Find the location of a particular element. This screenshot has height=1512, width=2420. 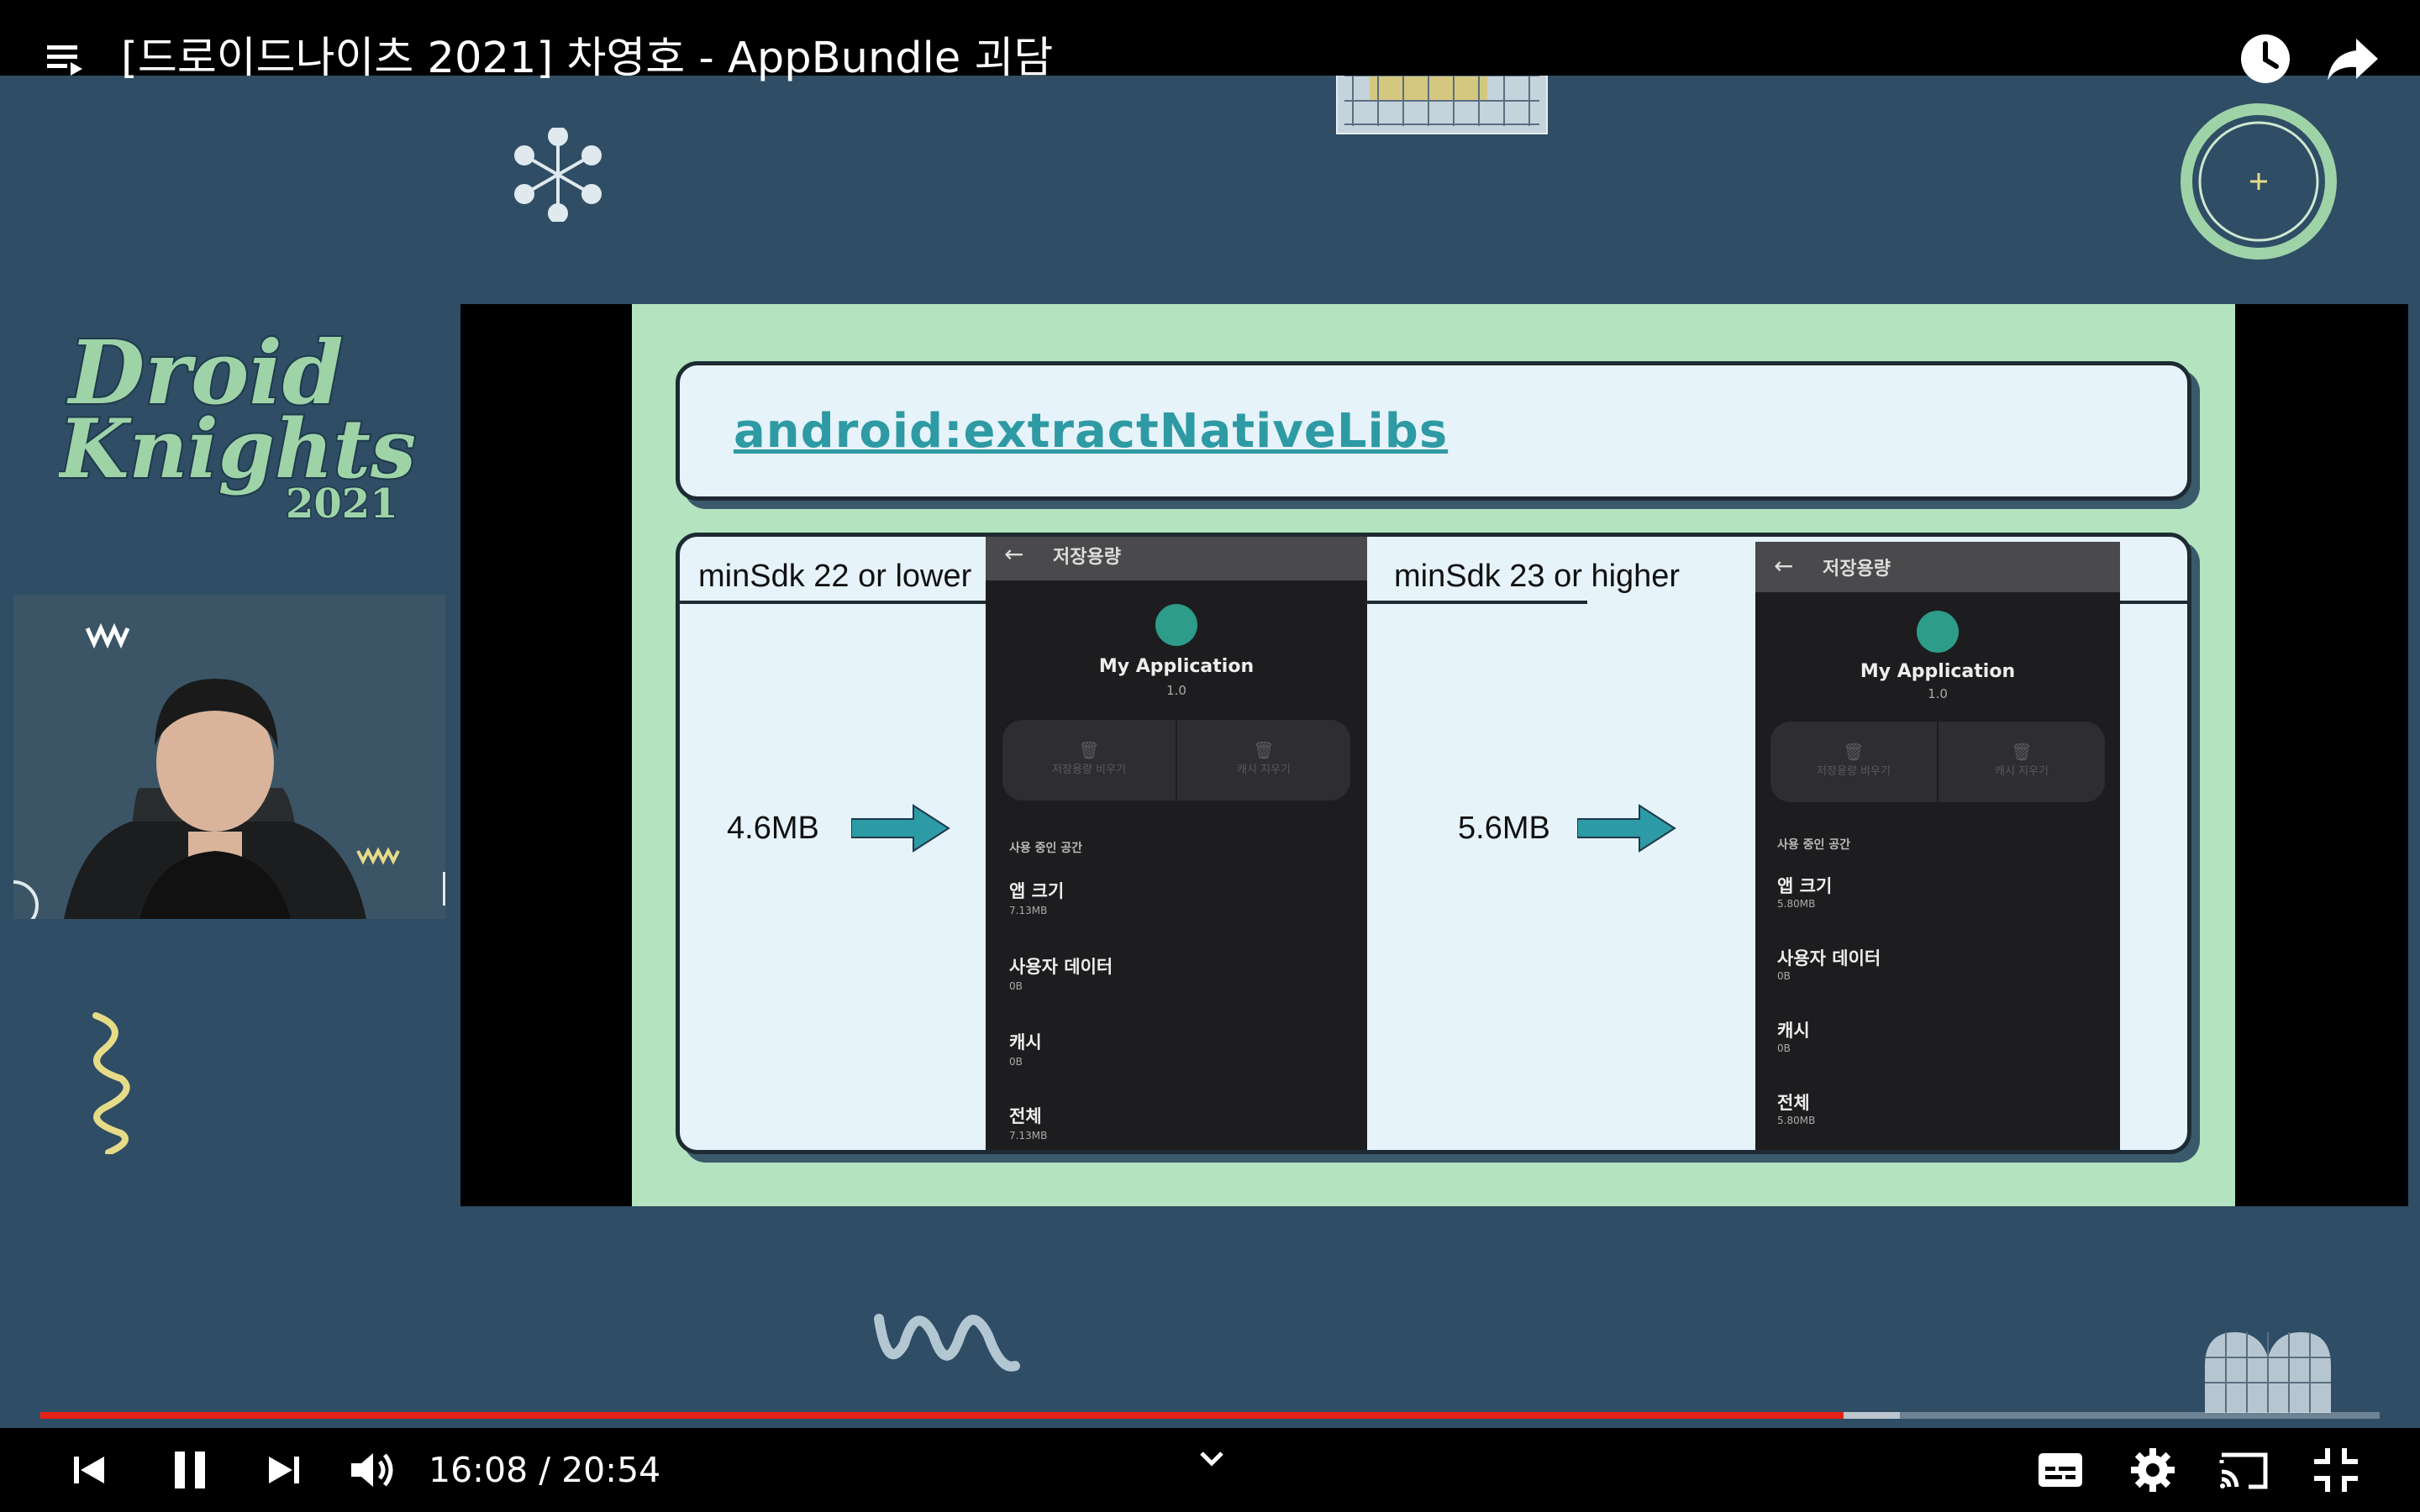

wave-decoration is located at coordinates (947, 1343).